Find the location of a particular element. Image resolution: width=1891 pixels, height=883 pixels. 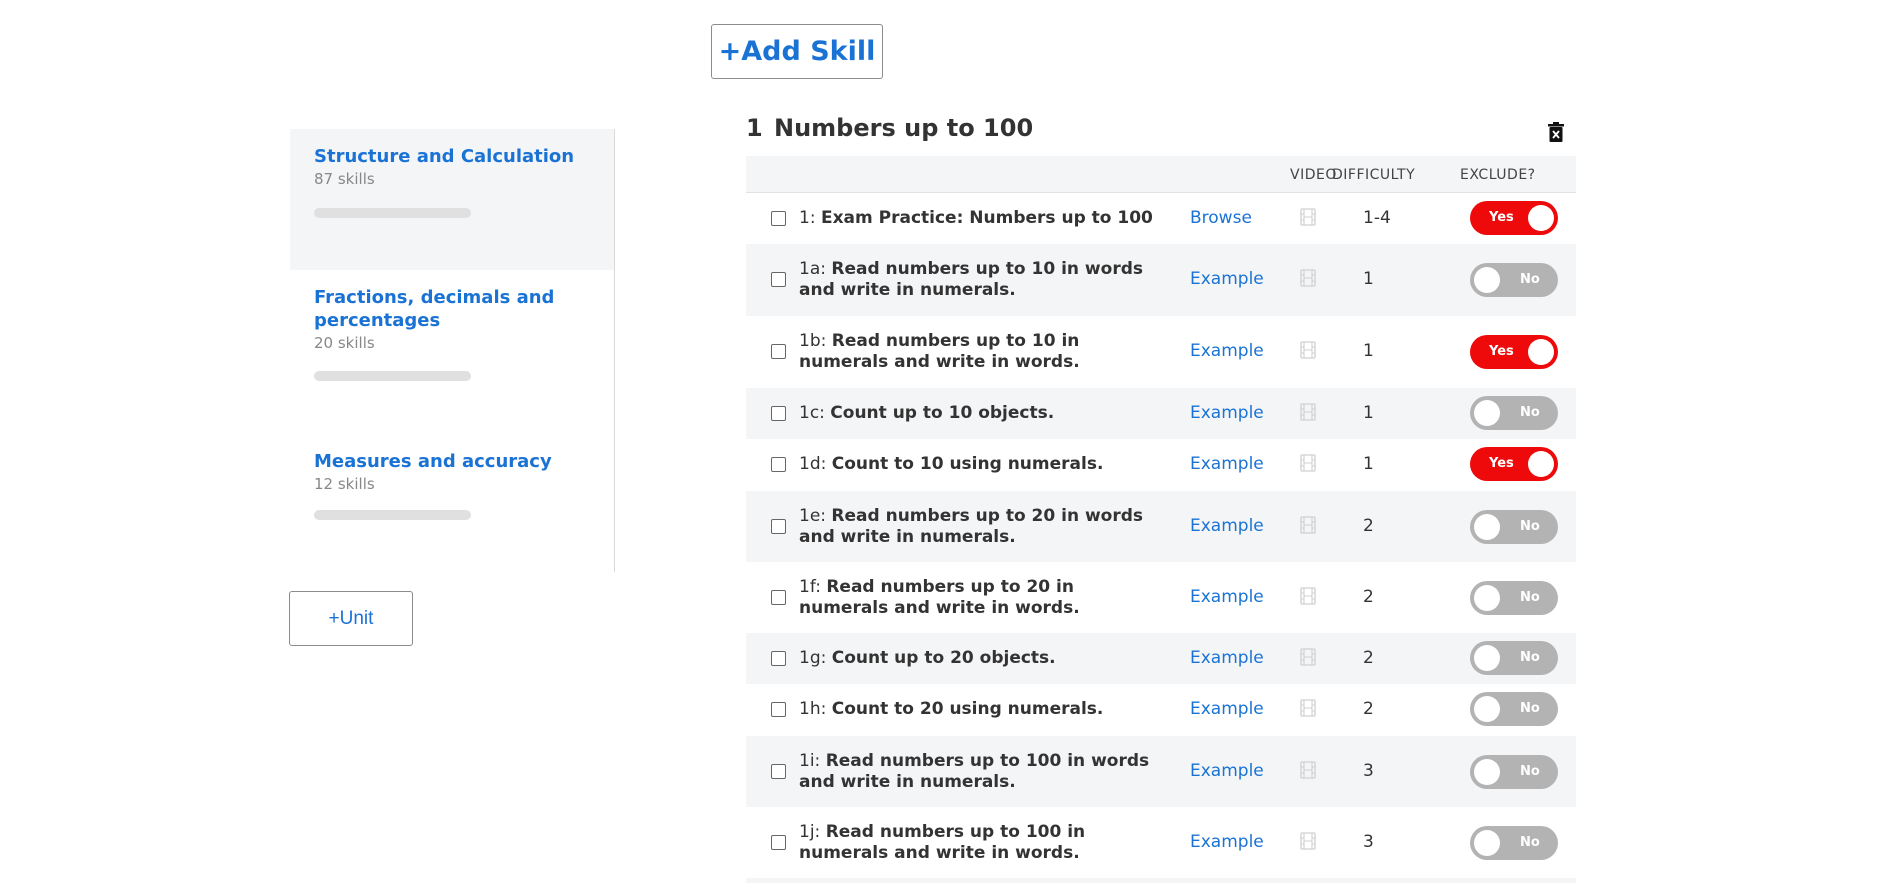

sidebar-unit-measures-and-accuracy: Measures and accuracy 12 skills is located at coordinates (452, 503).